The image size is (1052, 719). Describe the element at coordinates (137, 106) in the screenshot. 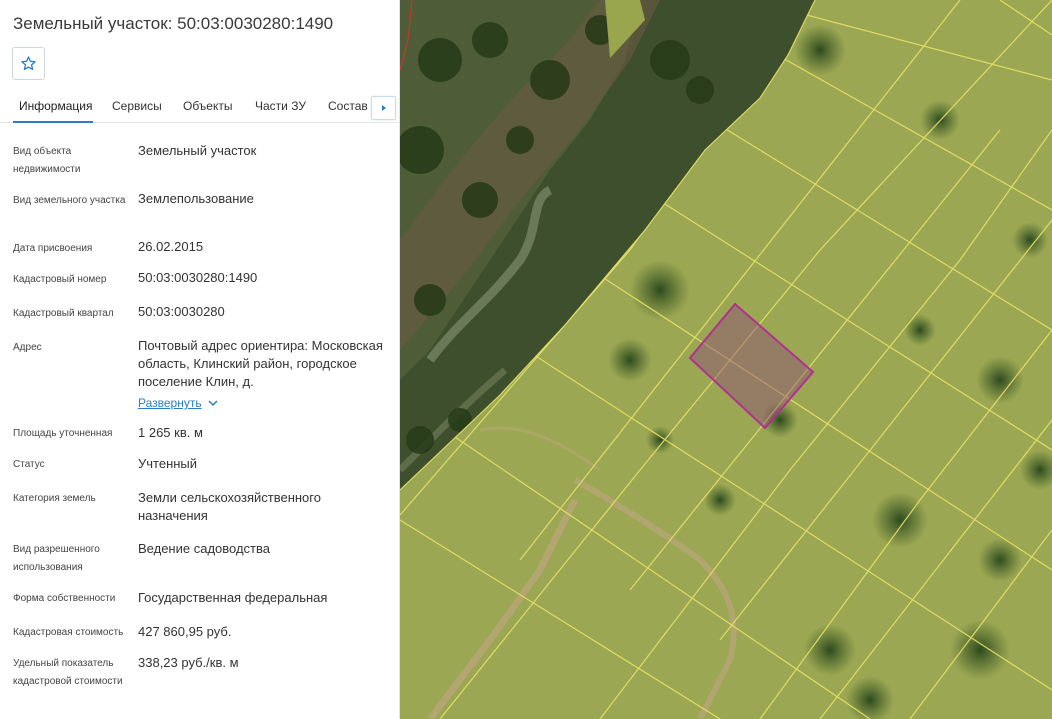

I see `tab-services: Сервисы` at that location.